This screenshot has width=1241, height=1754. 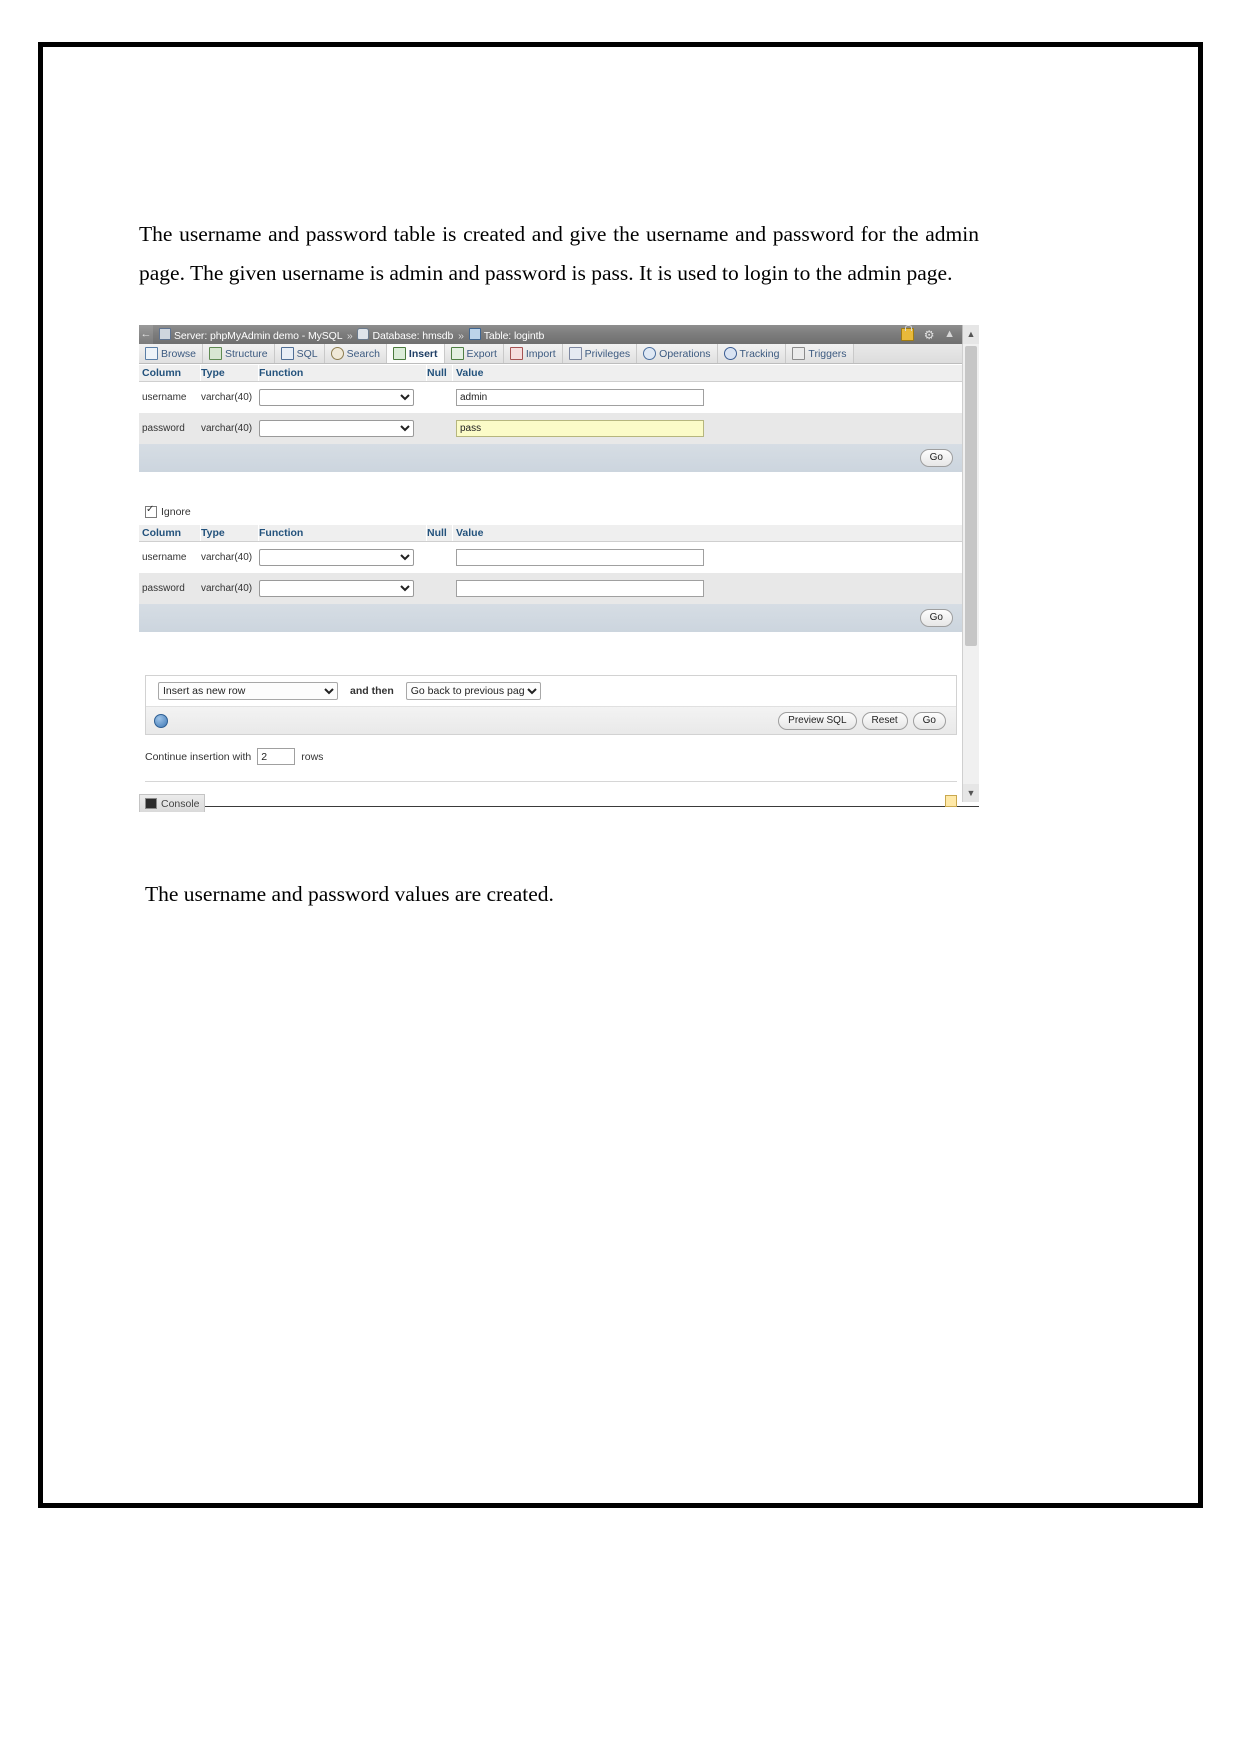 What do you see at coordinates (246, 353) in the screenshot?
I see `tab-structure-label: Structure` at bounding box center [246, 353].